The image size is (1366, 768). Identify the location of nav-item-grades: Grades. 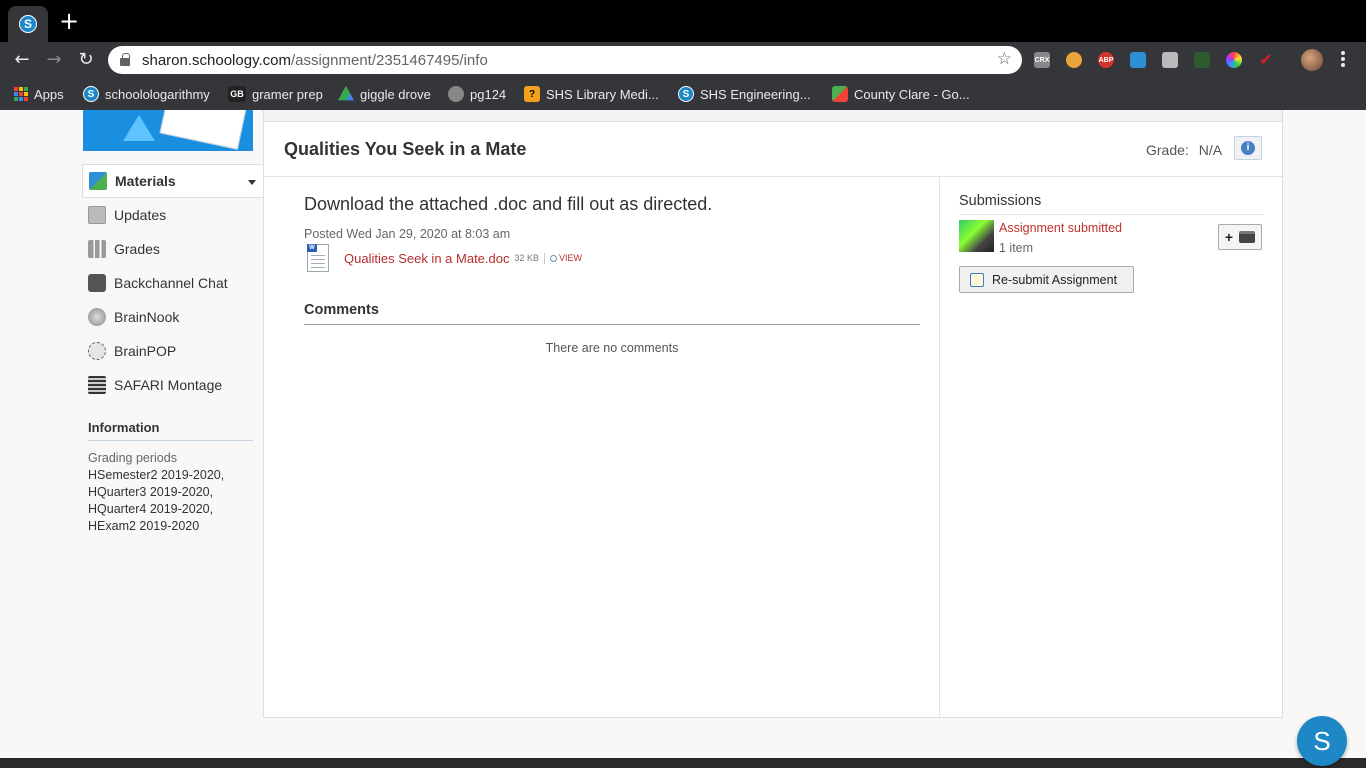
(173, 249).